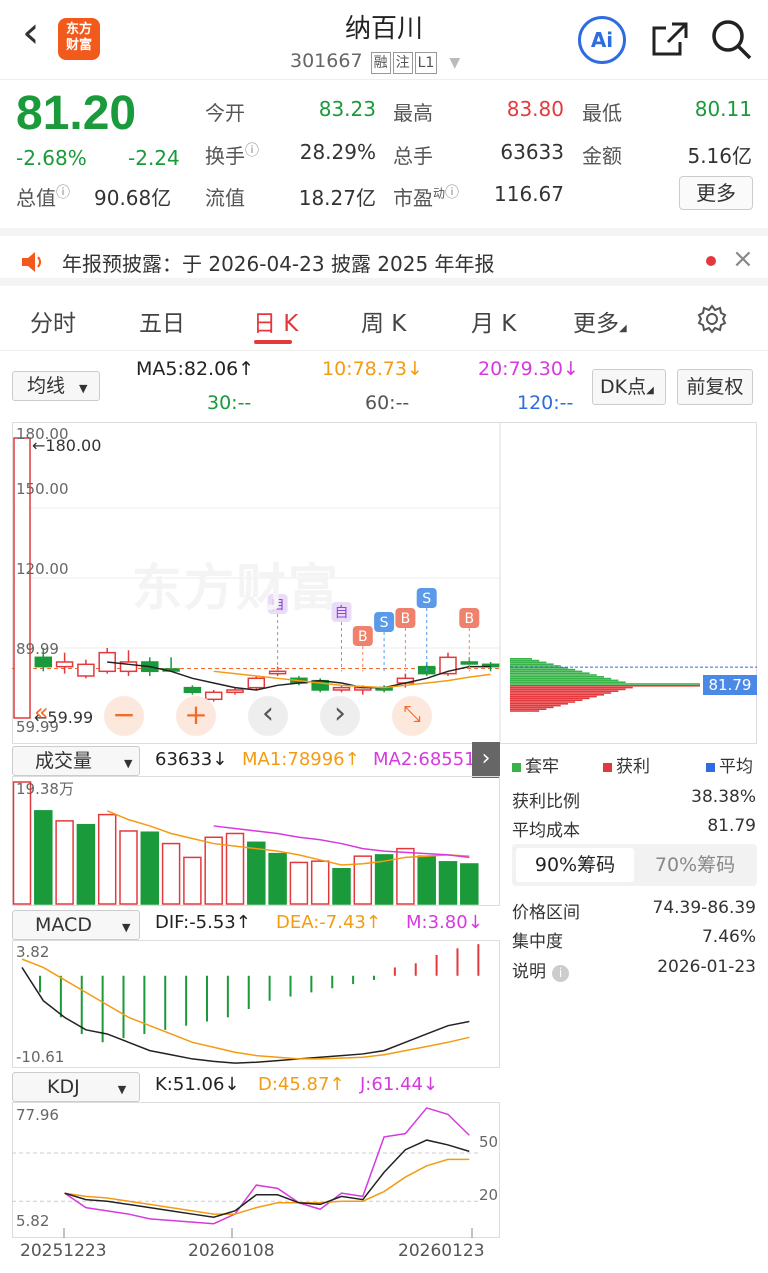 This screenshot has width=768, height=1273. What do you see at coordinates (56, 386) in the screenshot?
I see `ma-selector: 均线 ▼` at bounding box center [56, 386].